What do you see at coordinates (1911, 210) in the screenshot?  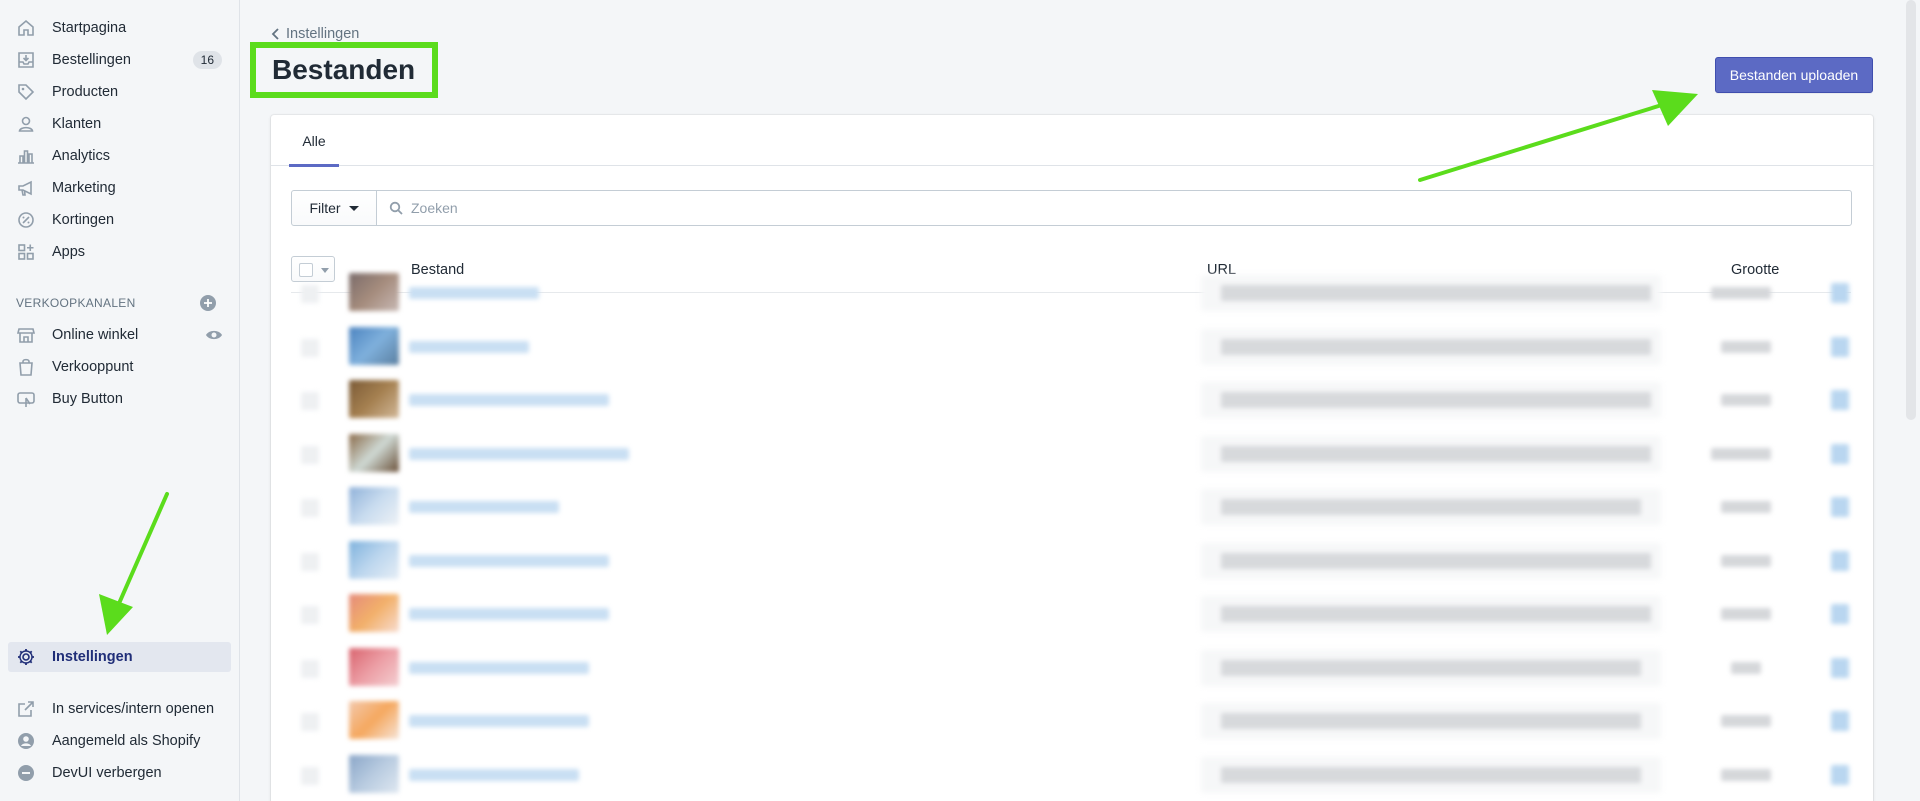 I see `scrollbar` at bounding box center [1911, 210].